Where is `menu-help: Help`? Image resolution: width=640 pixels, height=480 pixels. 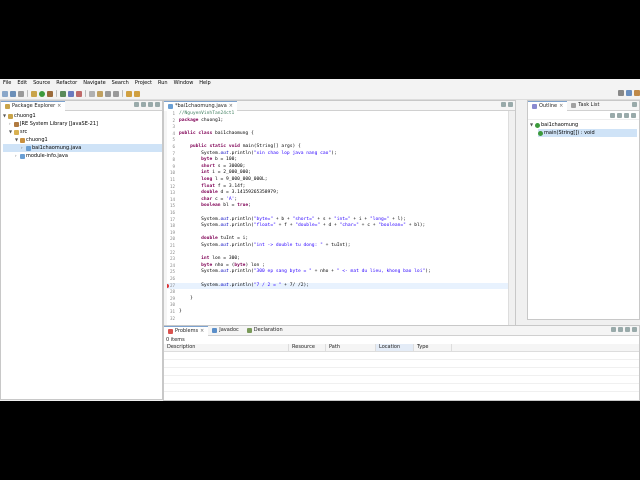 menu-help: Help is located at coordinates (204, 83).